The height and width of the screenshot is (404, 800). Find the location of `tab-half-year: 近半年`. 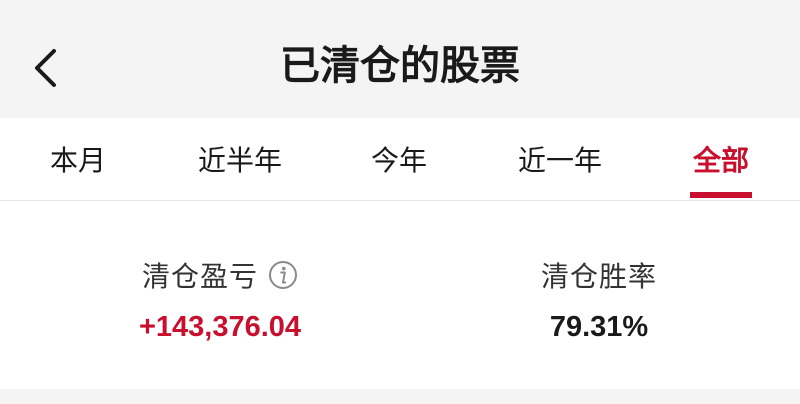

tab-half-year: 近半年 is located at coordinates (240, 159).